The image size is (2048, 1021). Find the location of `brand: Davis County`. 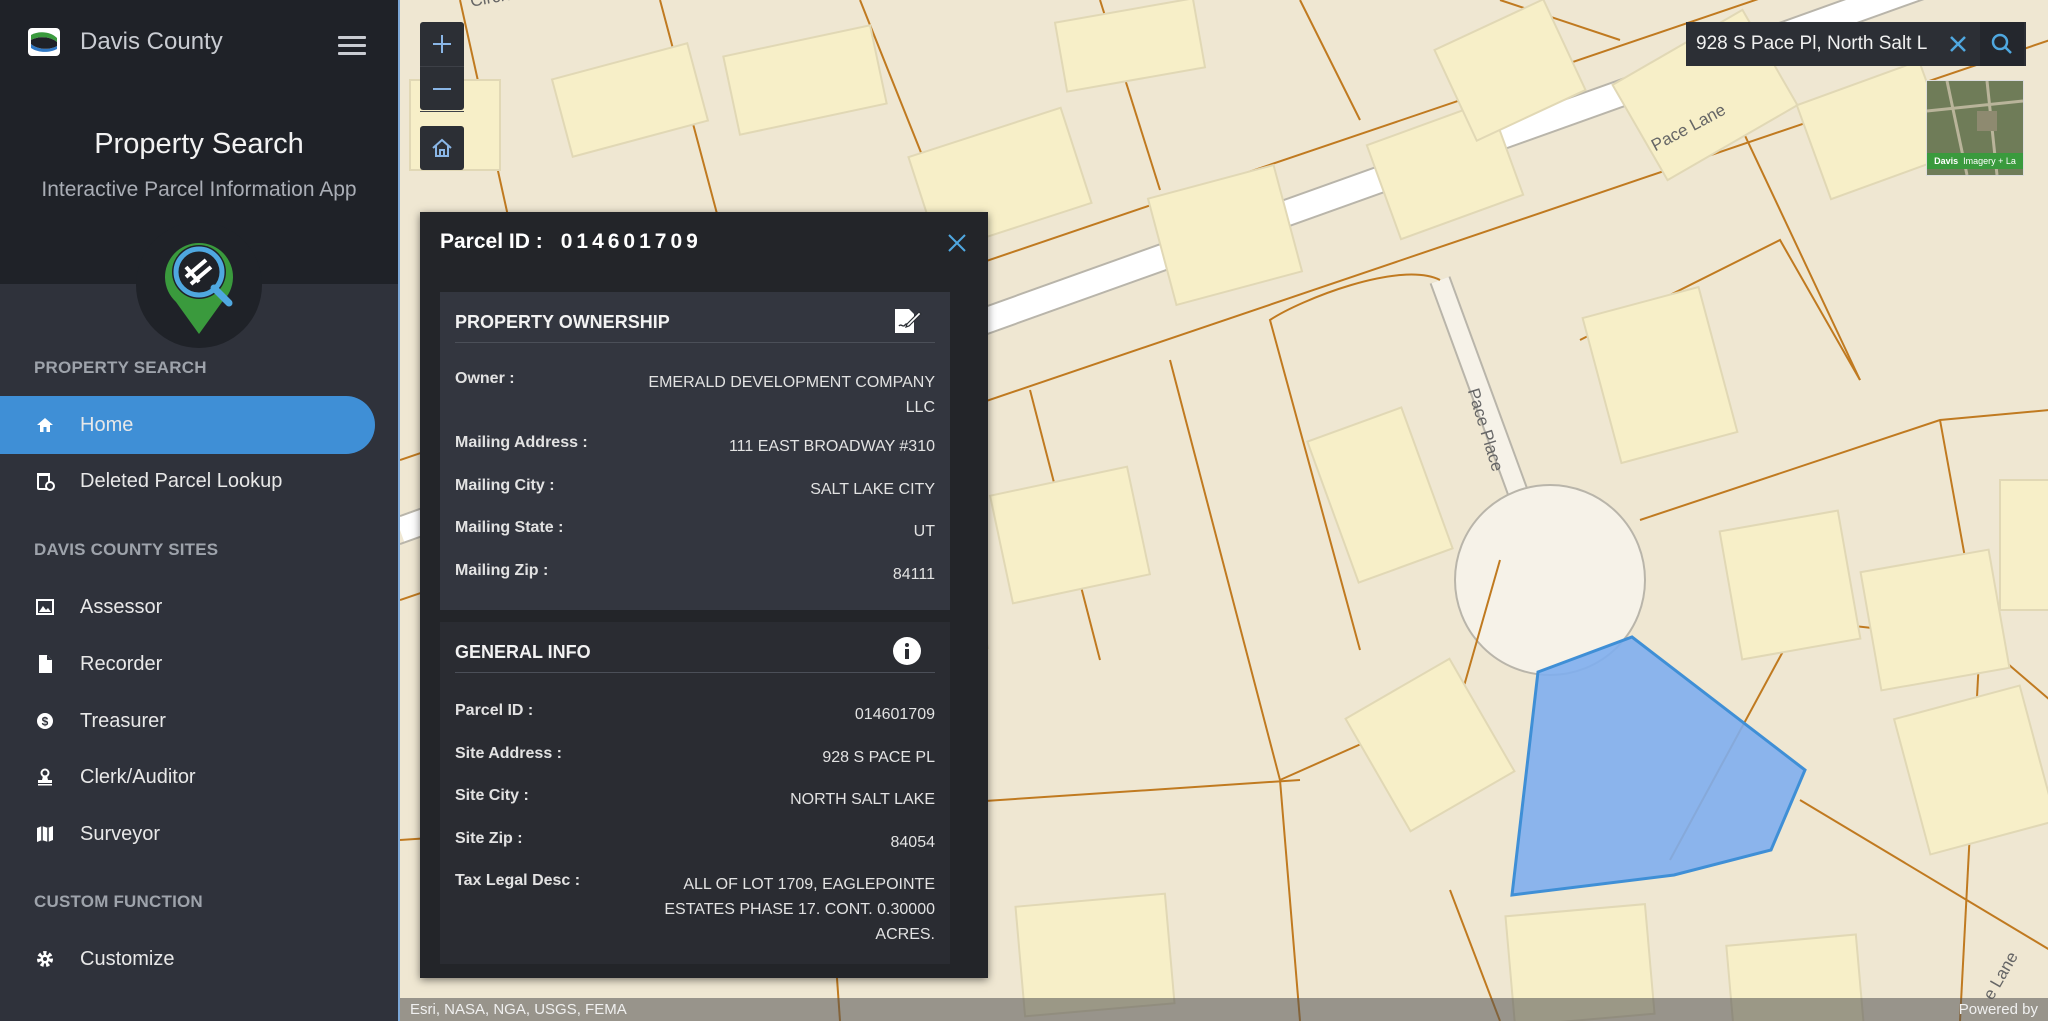

brand: Davis County is located at coordinates (125, 42).